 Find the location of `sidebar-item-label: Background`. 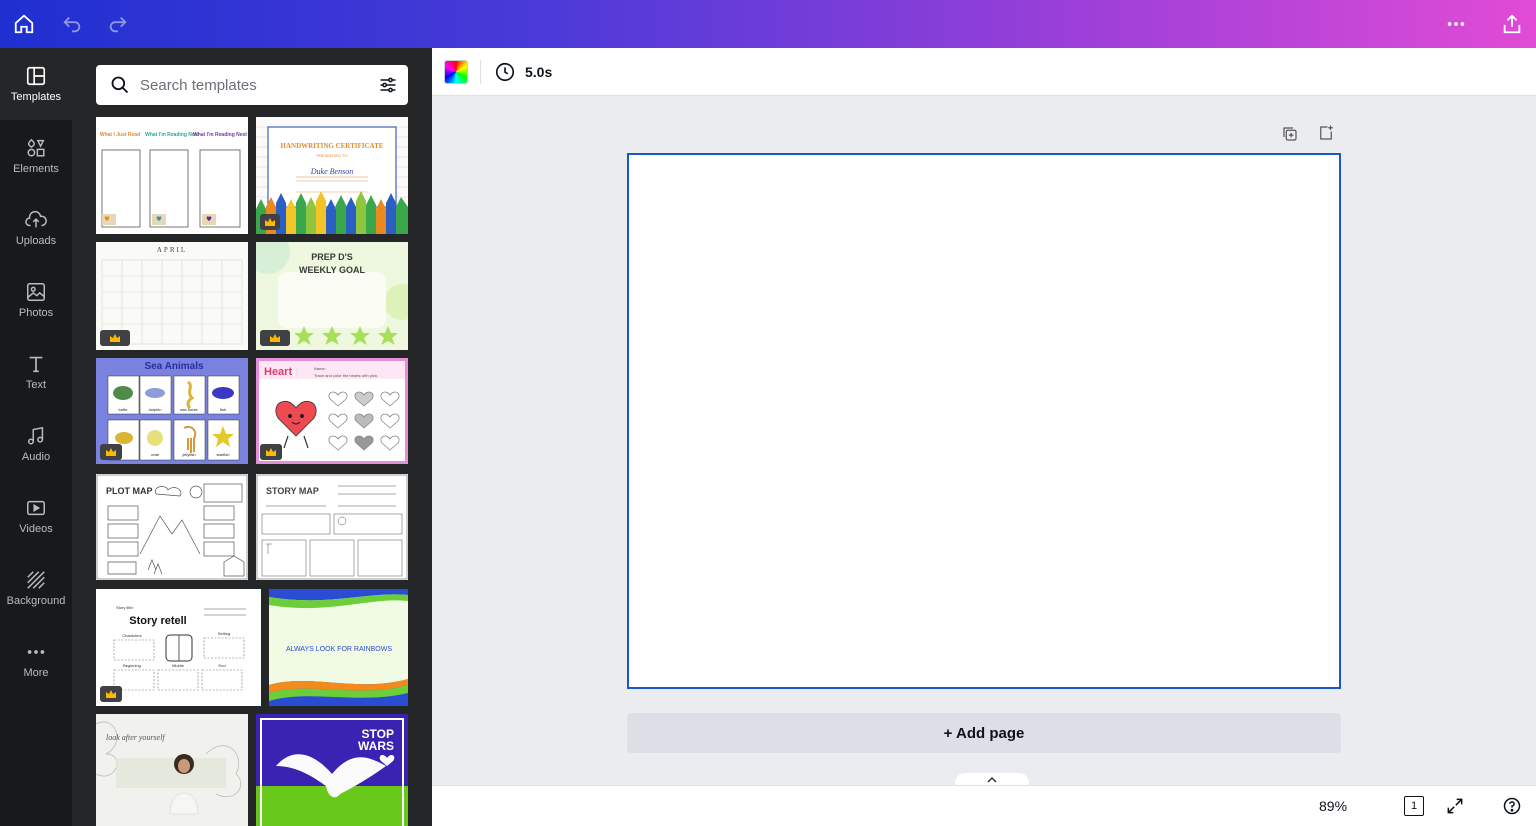

sidebar-item-label: Background is located at coordinates (36, 601).